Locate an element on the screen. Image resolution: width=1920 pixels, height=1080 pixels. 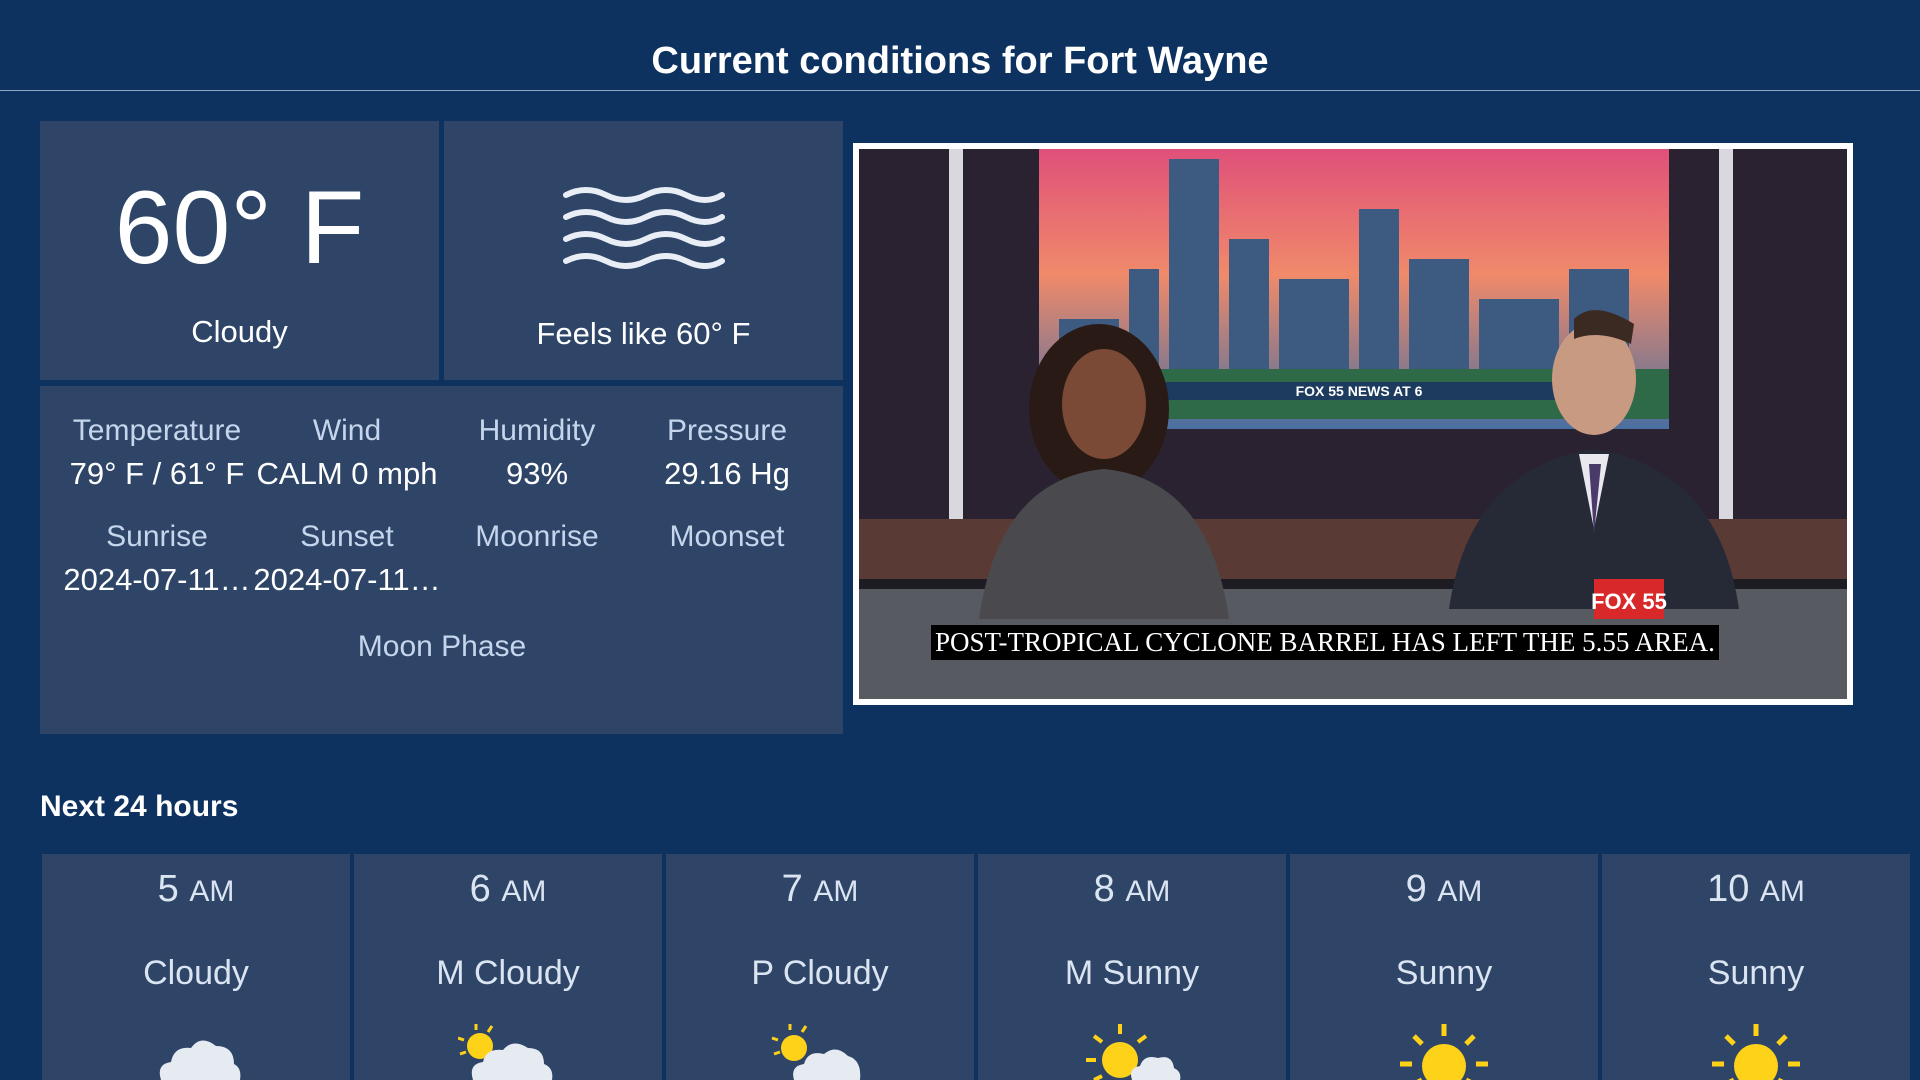
hour-card: 6 AM M Cloudy is located at coordinates (508, 967).